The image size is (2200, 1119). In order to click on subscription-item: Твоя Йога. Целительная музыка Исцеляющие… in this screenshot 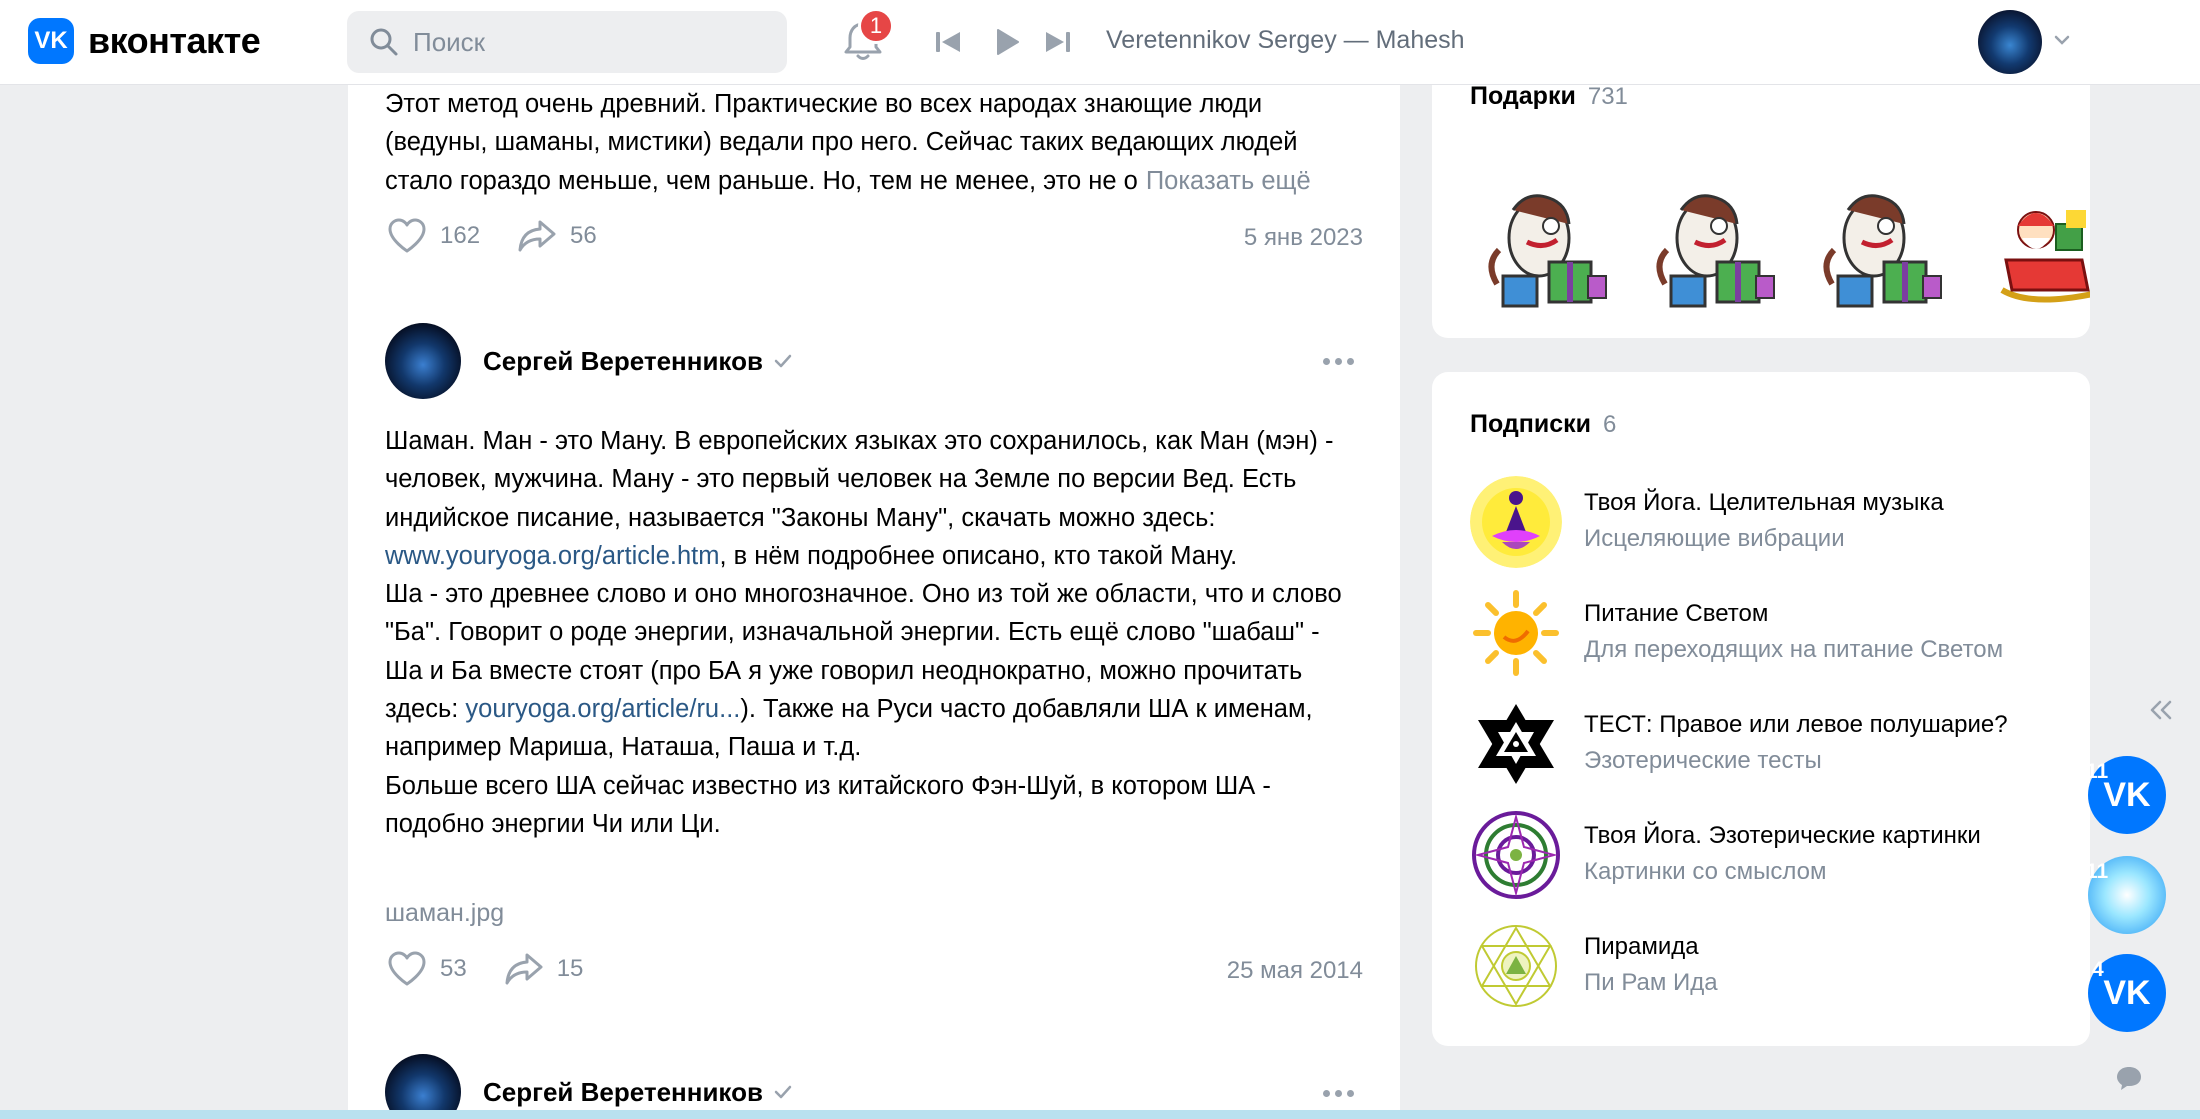, I will do `click(1707, 522)`.